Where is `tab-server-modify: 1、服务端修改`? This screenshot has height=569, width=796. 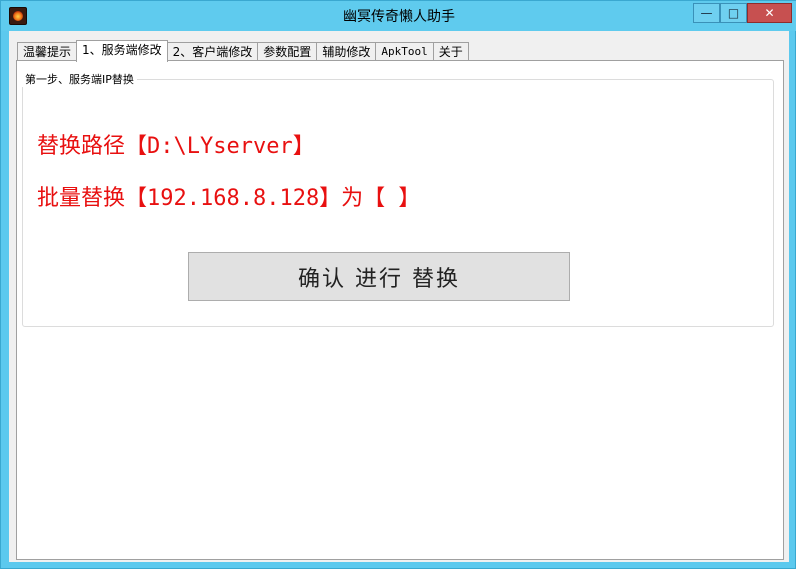
tab-server-modify: 1、服务端修改 is located at coordinates (122, 51).